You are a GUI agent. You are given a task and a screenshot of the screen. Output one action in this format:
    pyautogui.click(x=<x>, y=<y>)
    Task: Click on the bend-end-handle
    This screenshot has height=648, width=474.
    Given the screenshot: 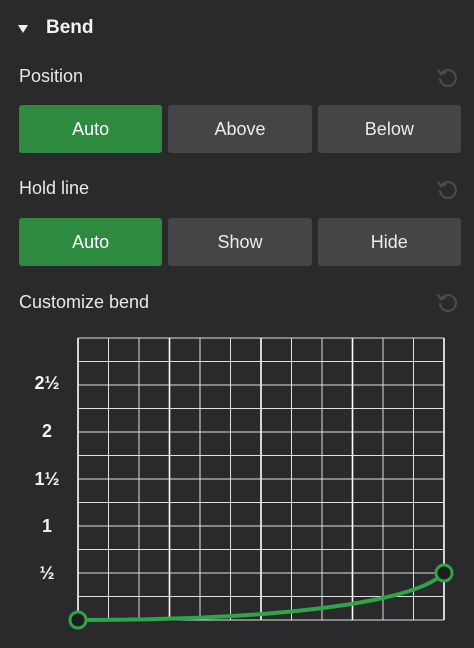 What is the action you would take?
    pyautogui.click(x=444, y=573)
    